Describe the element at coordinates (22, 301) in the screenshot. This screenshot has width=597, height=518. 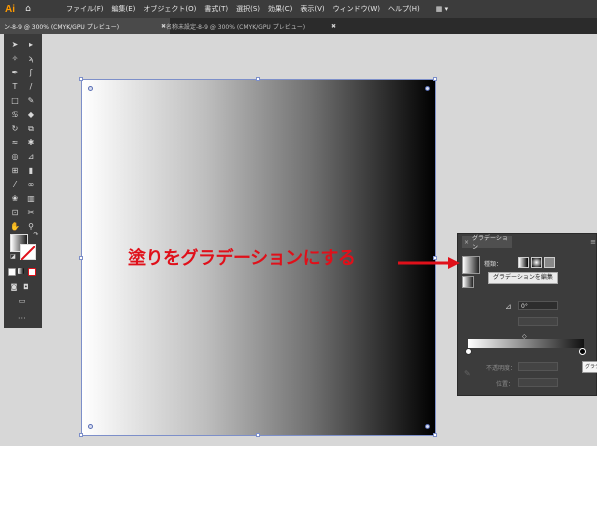
I see `screen-mode-icon: ▭` at that location.